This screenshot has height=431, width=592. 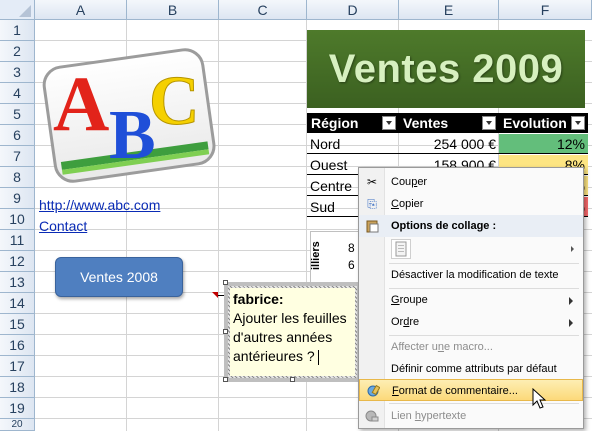 I want to click on comment-author: fabrice:, so click(x=258, y=299).